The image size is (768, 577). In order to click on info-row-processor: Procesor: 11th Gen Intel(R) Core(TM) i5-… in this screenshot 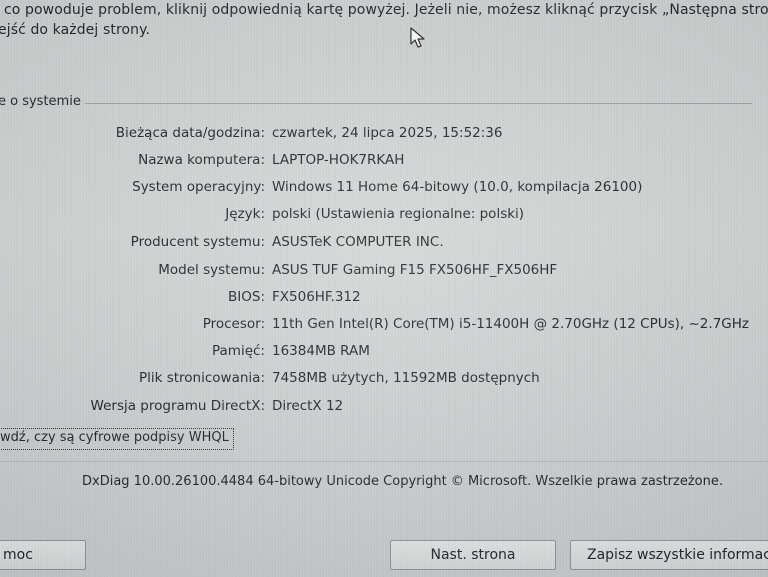, I will do `click(384, 326)`.